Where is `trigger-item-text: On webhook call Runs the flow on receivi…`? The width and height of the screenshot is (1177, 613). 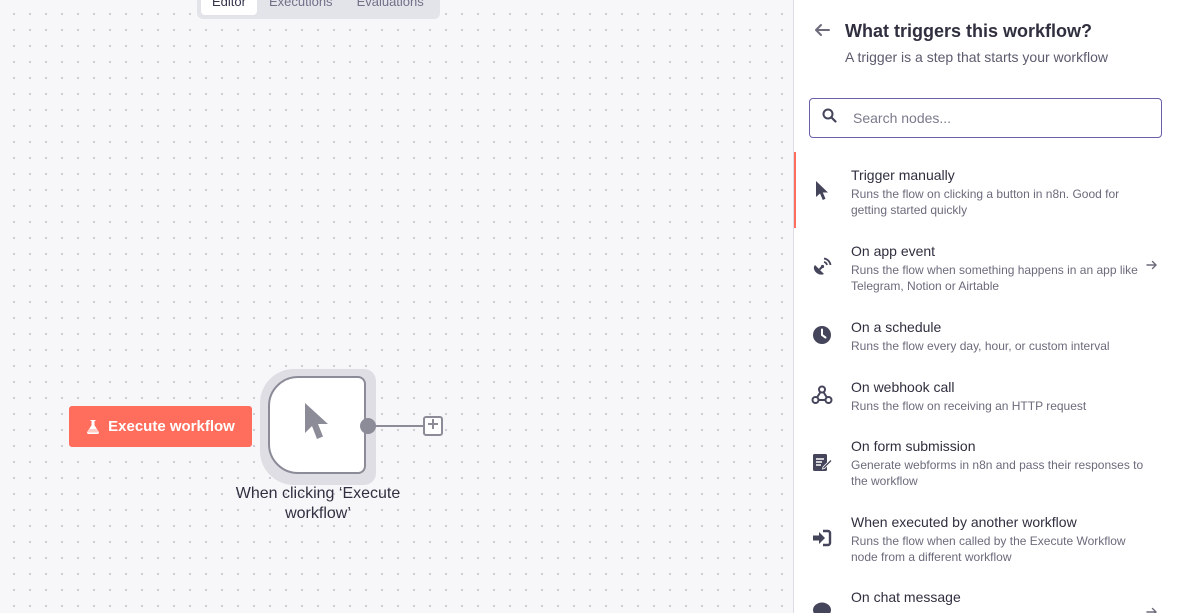 trigger-item-text: On webhook call Runs the flow on receivi… is located at coordinates (999, 396).